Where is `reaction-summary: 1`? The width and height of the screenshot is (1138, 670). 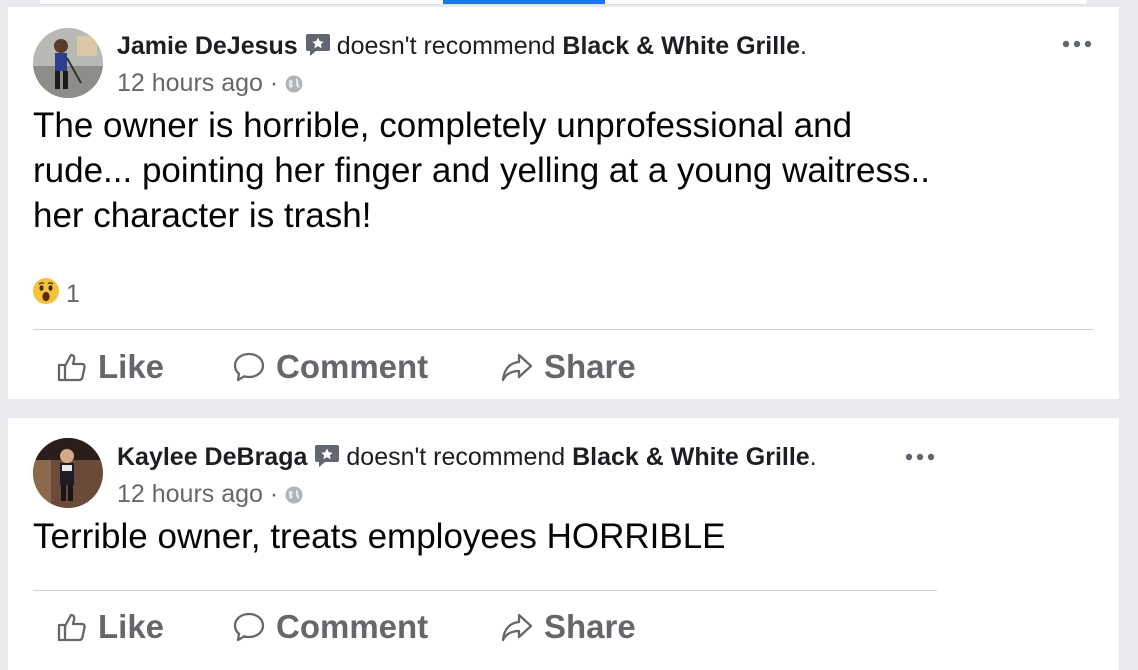 reaction-summary: 1 is located at coordinates (56, 294).